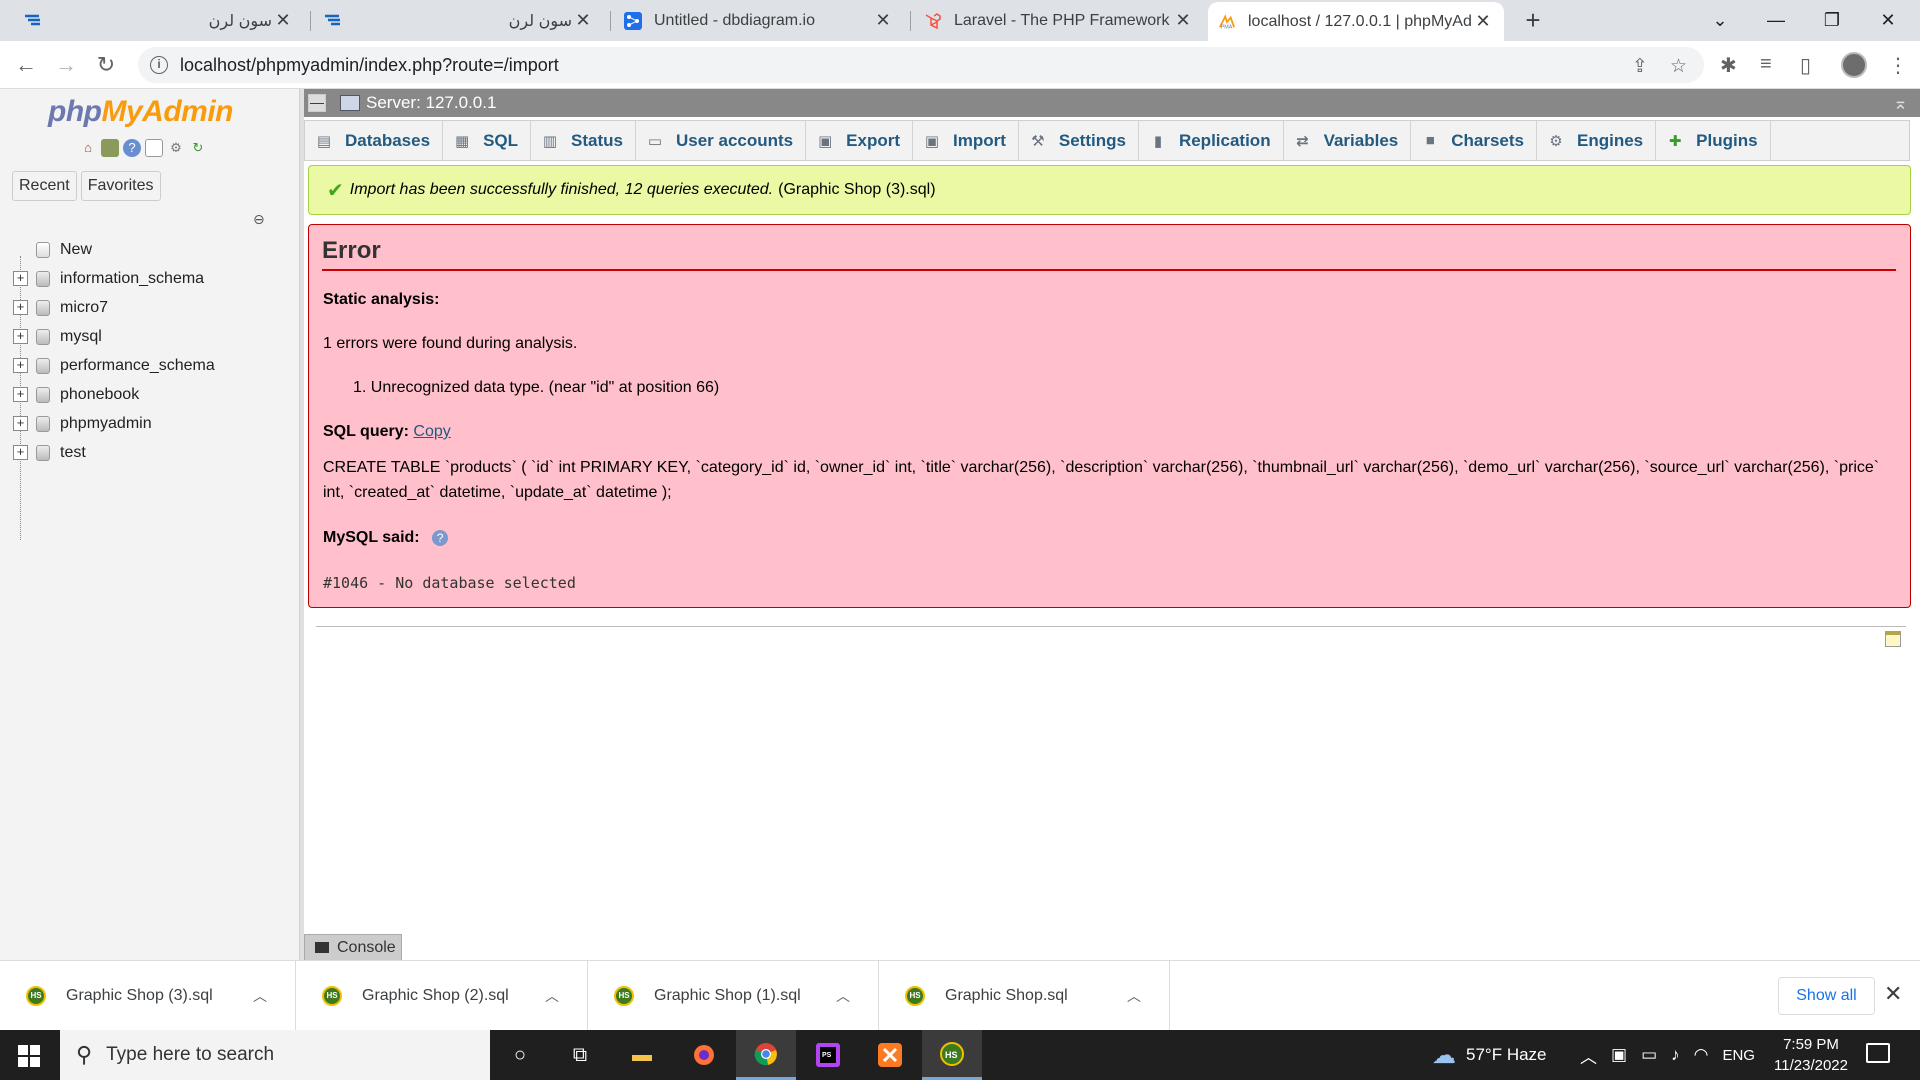 The height and width of the screenshot is (1080, 1920). I want to click on tab-recent: Recent, so click(44, 186).